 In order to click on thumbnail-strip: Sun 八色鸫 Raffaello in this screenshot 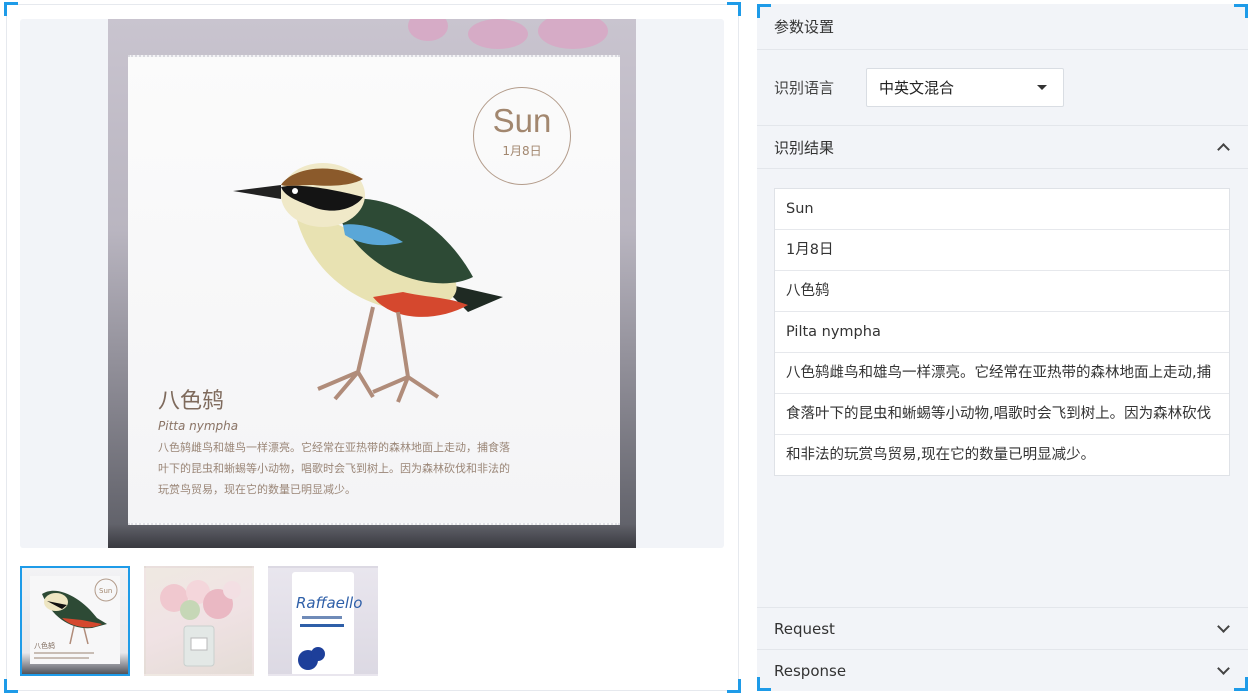, I will do `click(199, 621)`.